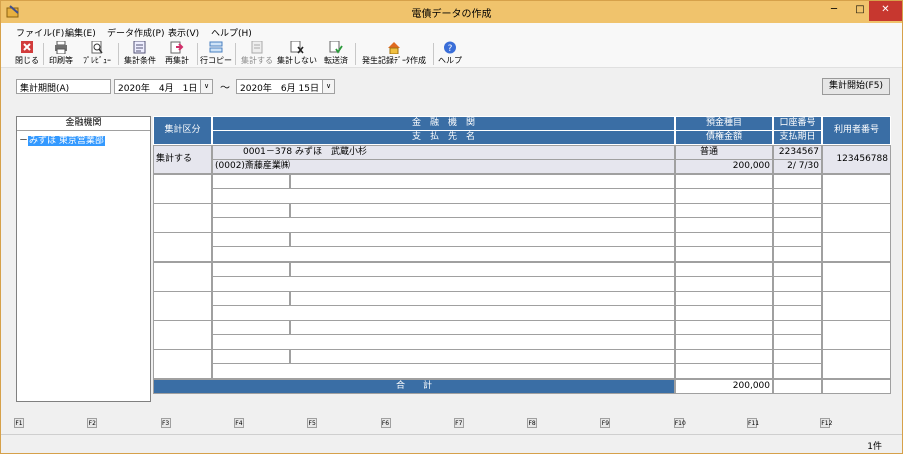 The image size is (903, 454). What do you see at coordinates (182, 159) in the screenshot?
I see `row1-category: 集計する` at bounding box center [182, 159].